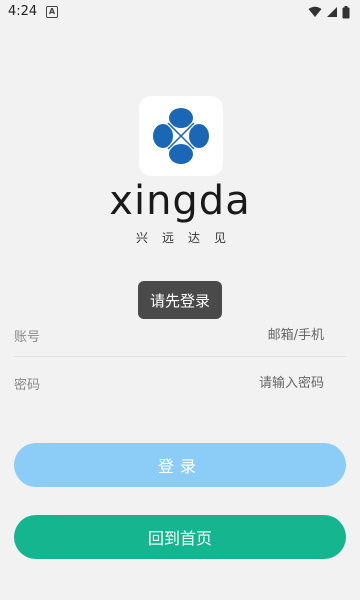 The image size is (360, 600). I want to click on toast-text: 请先登录, so click(179, 300).